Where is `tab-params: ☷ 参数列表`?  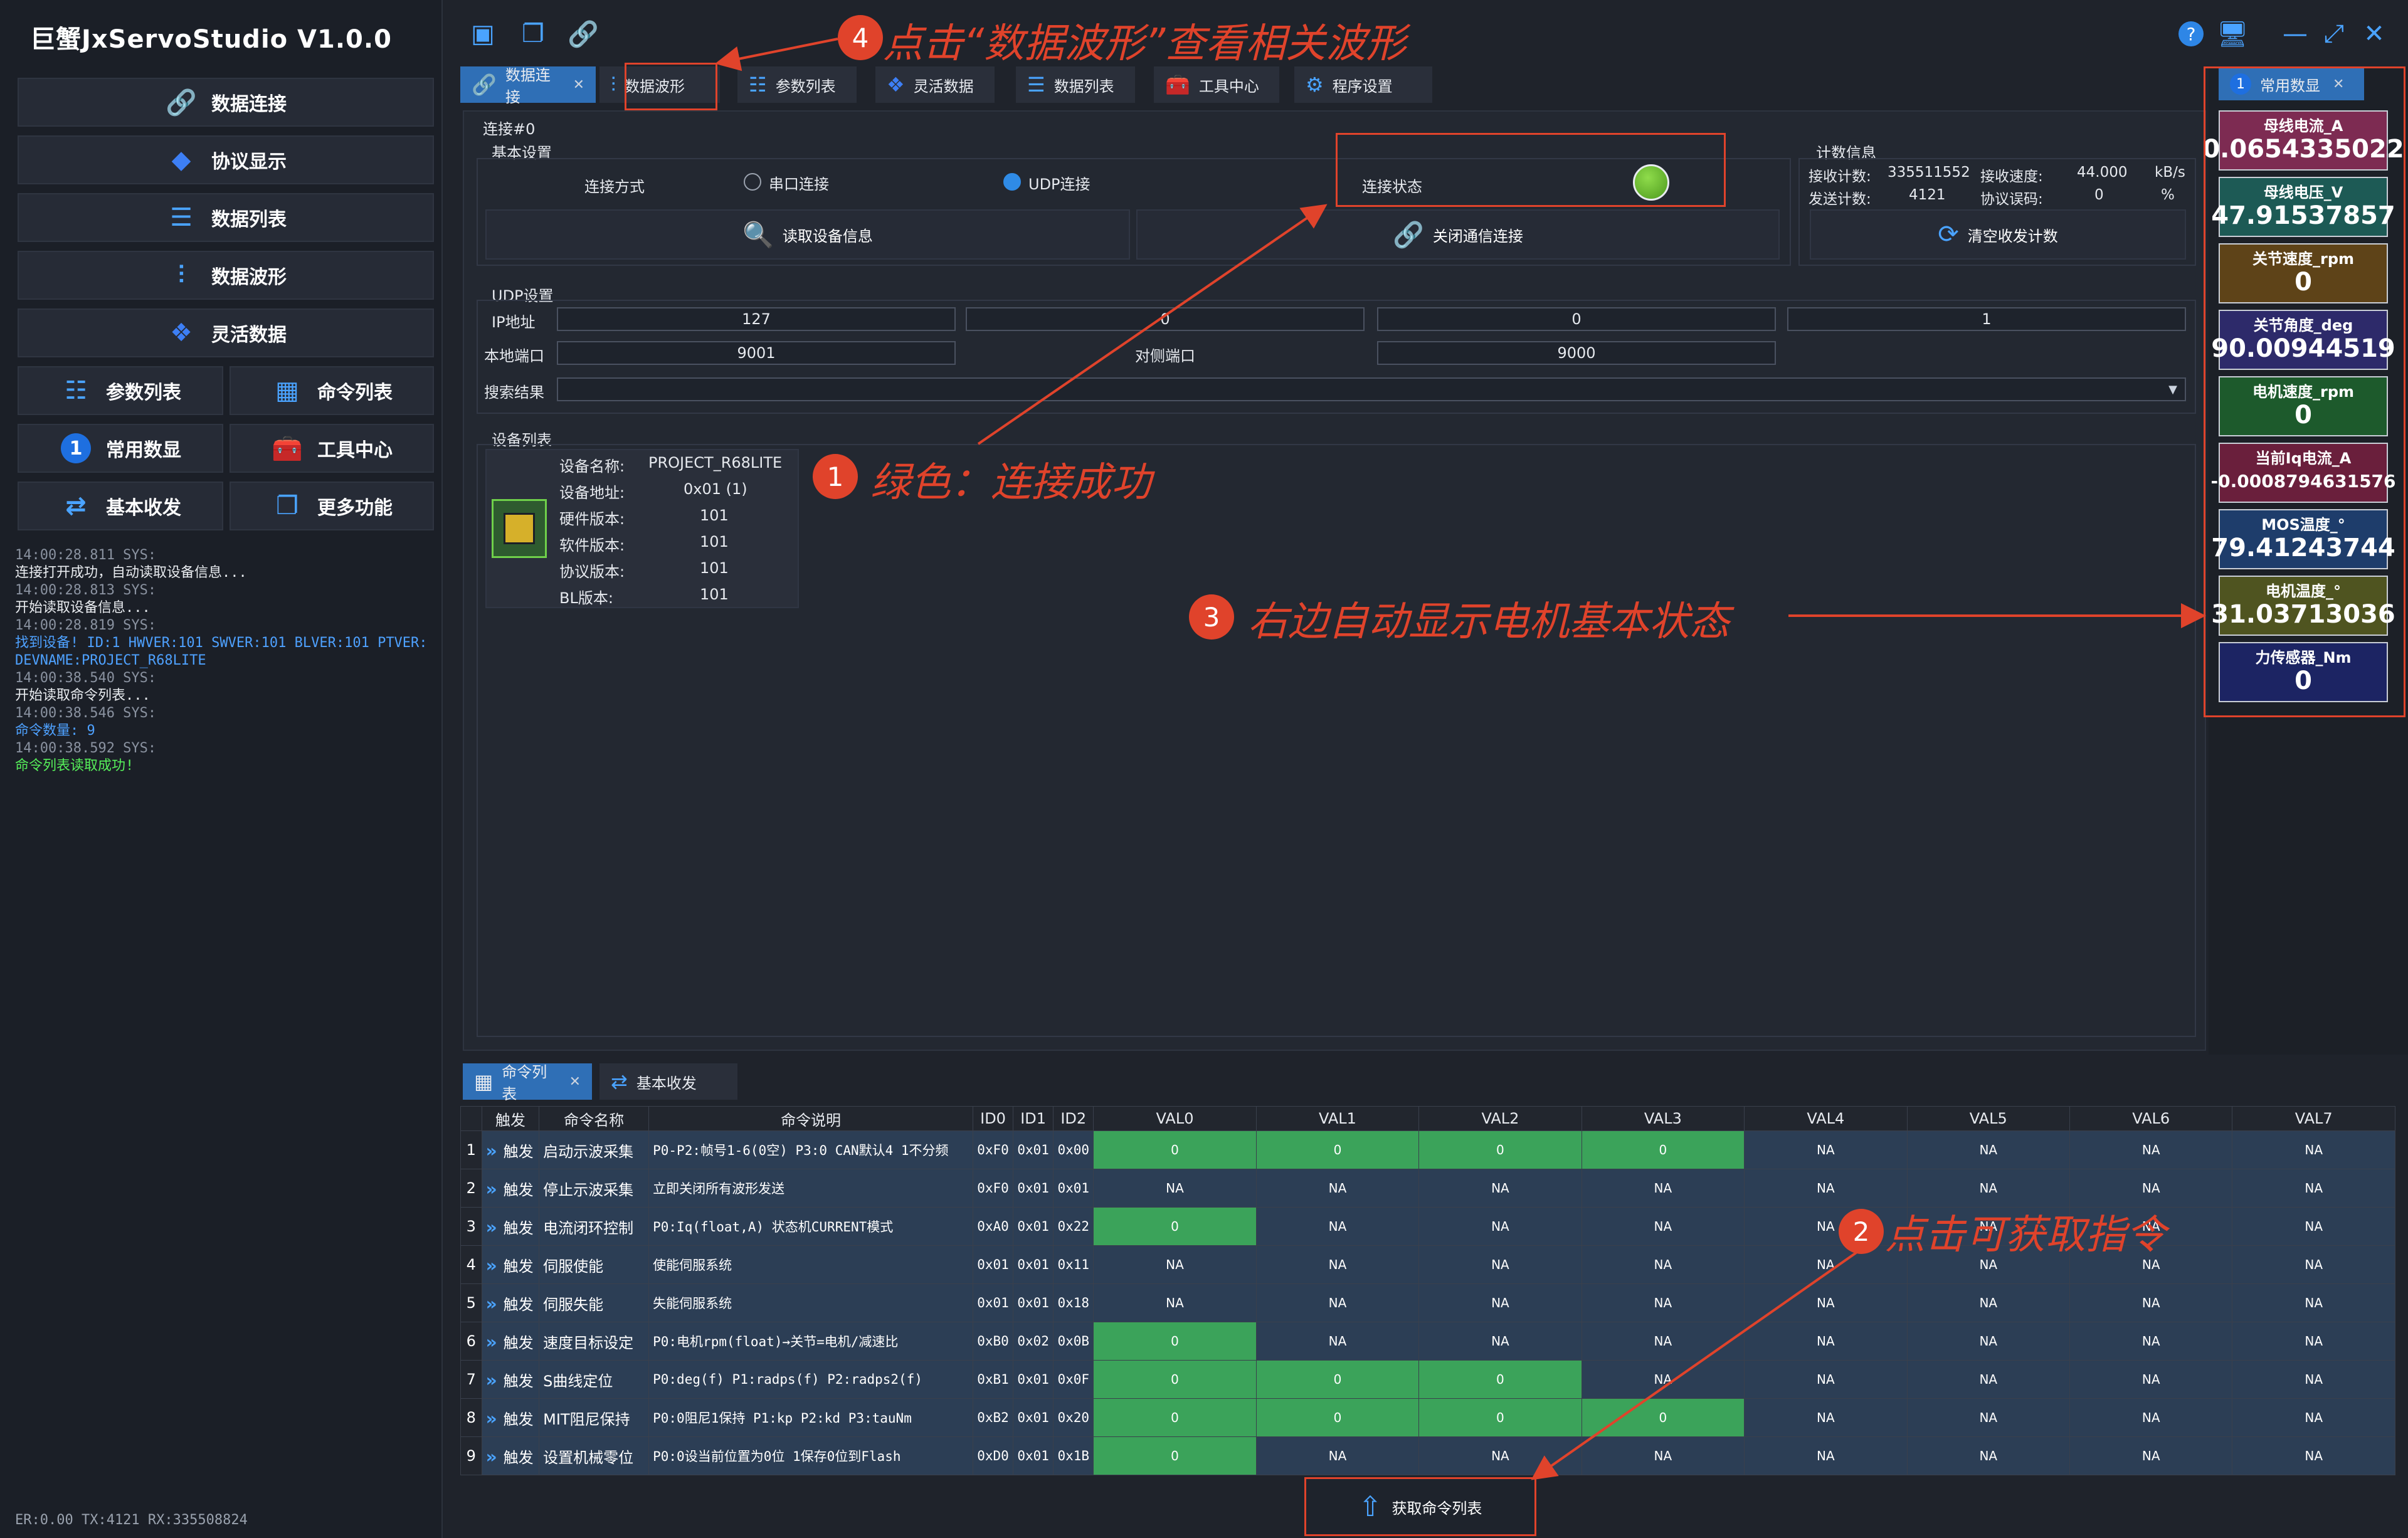
tab-params: ☷ 参数列表 is located at coordinates (797, 84).